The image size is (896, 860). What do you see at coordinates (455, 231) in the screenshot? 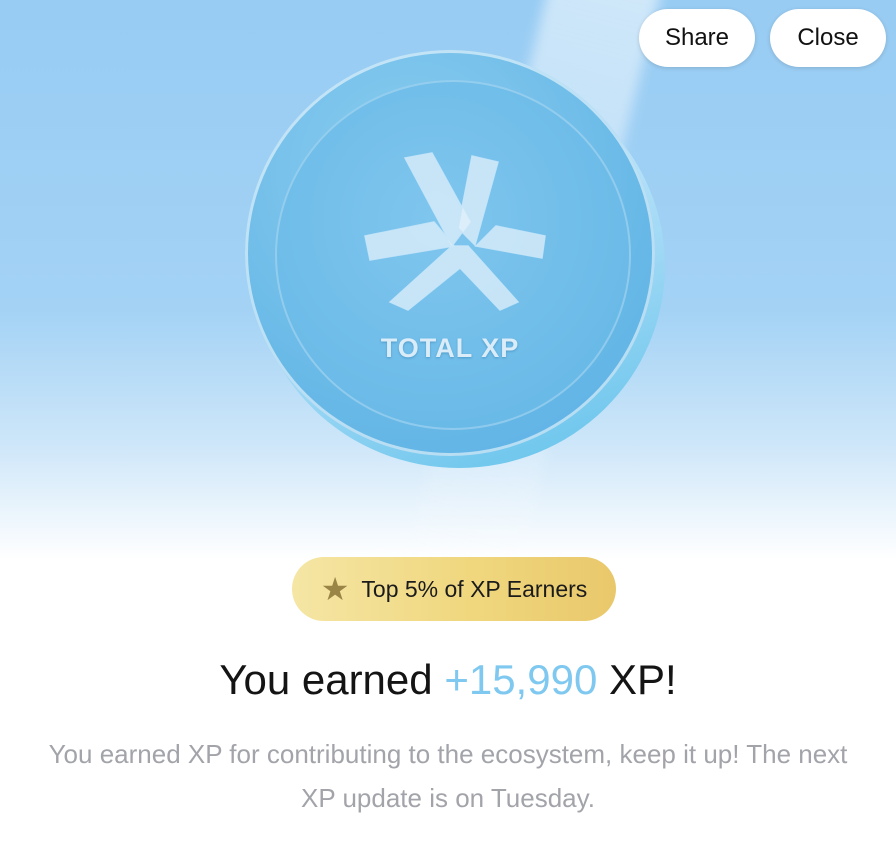
I see `xp-logo-icon` at bounding box center [455, 231].